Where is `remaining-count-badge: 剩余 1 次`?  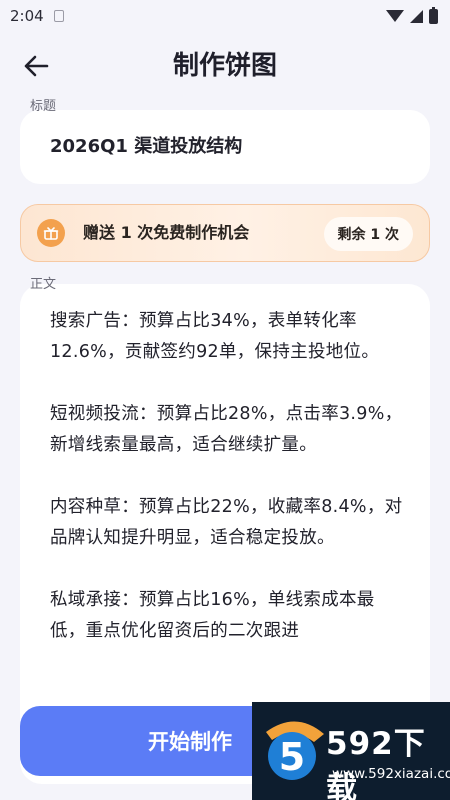 remaining-count-badge: 剩余 1 次 is located at coordinates (368, 234).